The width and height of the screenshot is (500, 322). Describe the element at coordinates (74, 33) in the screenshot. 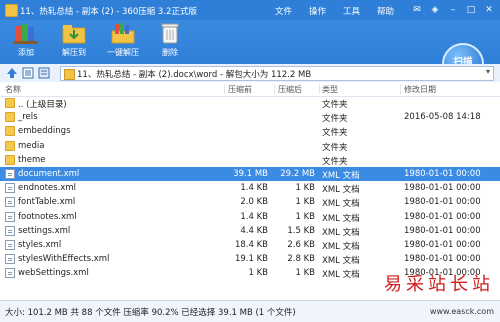

I see `extract-to-icon` at that location.